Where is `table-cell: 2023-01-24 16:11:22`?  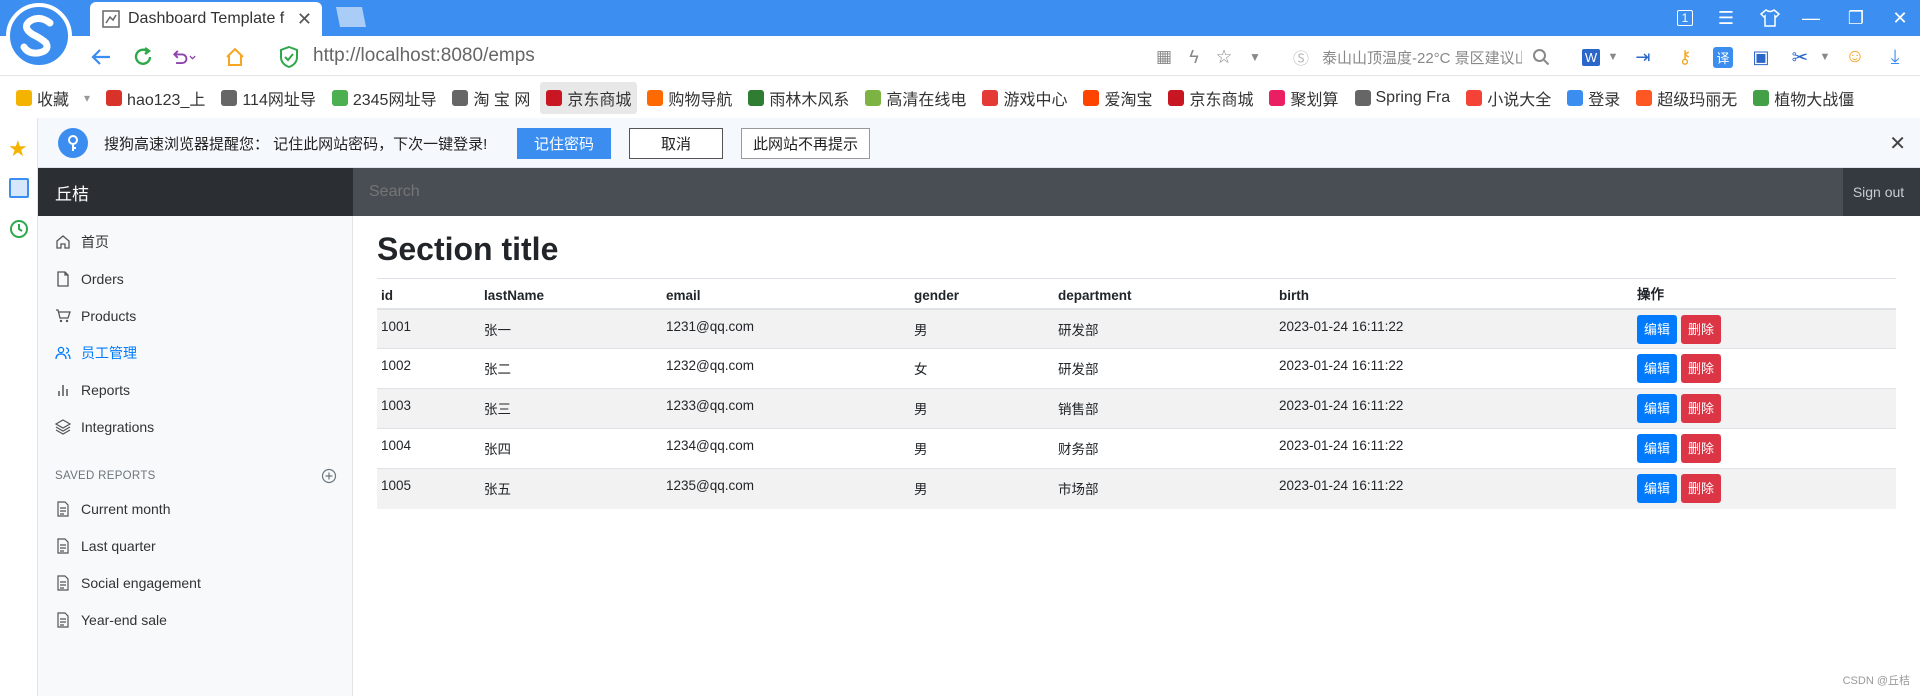 table-cell: 2023-01-24 16:11:22 is located at coordinates (1454, 368).